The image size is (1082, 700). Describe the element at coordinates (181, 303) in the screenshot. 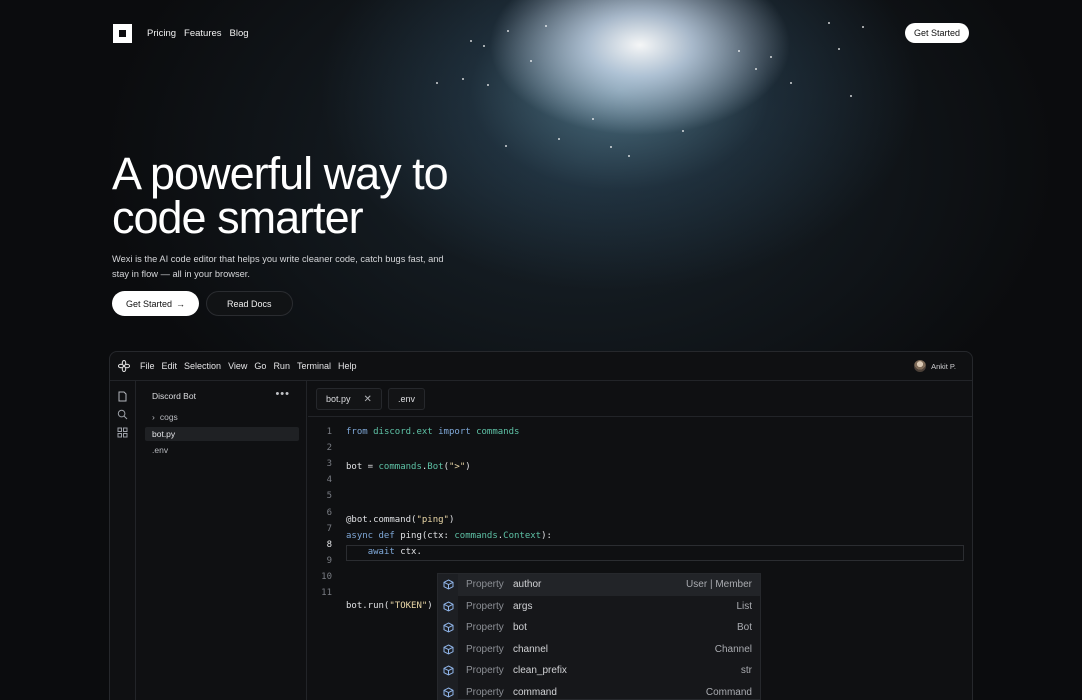

I see `arrow-right-icon: →` at that location.